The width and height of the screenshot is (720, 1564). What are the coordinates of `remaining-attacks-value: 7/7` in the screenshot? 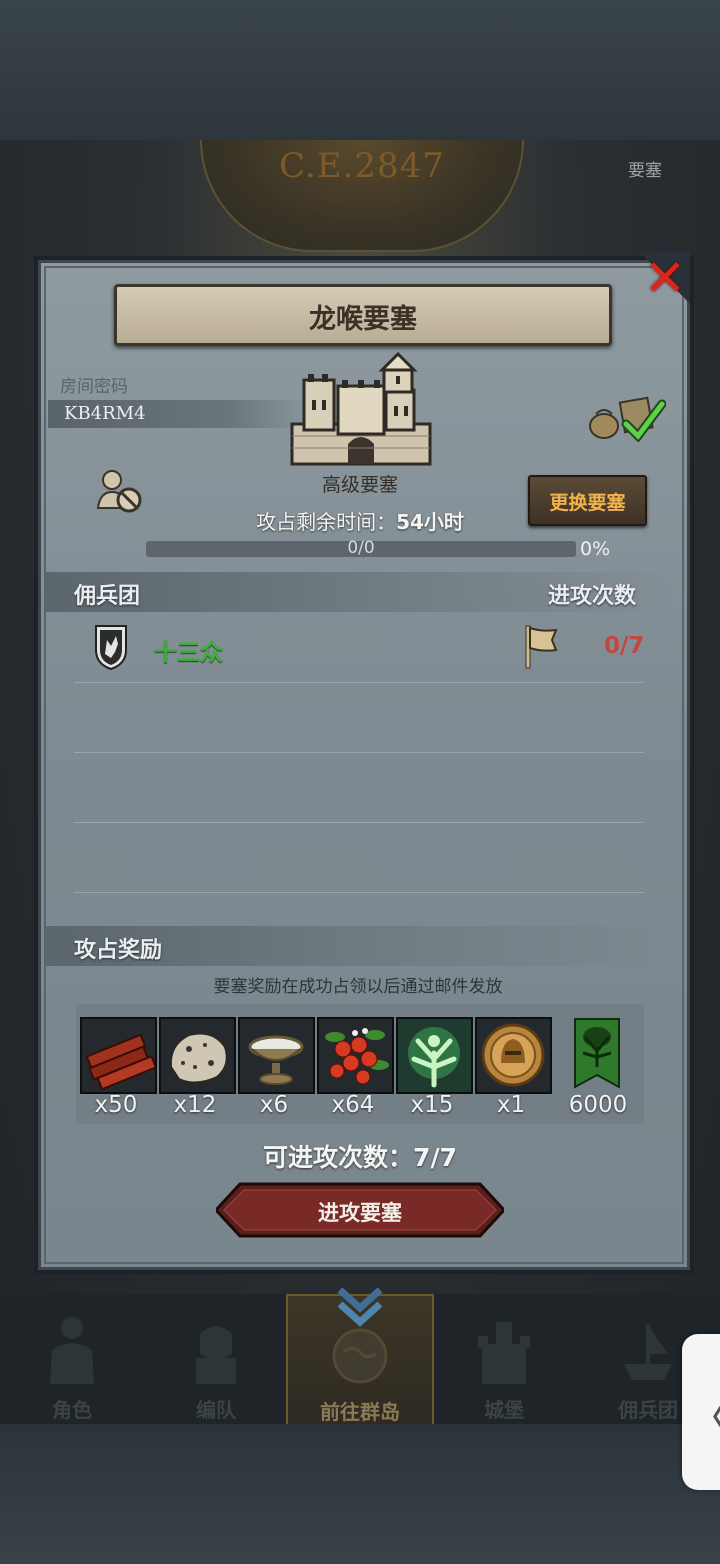 It's located at (435, 1157).